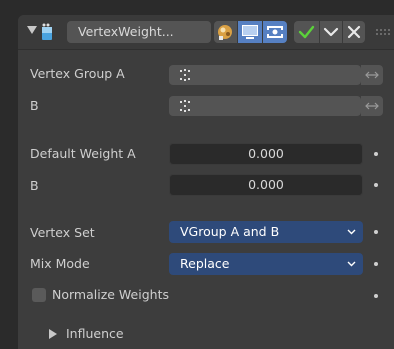 The height and width of the screenshot is (349, 394). I want to click on checkmark-icon, so click(306, 32).